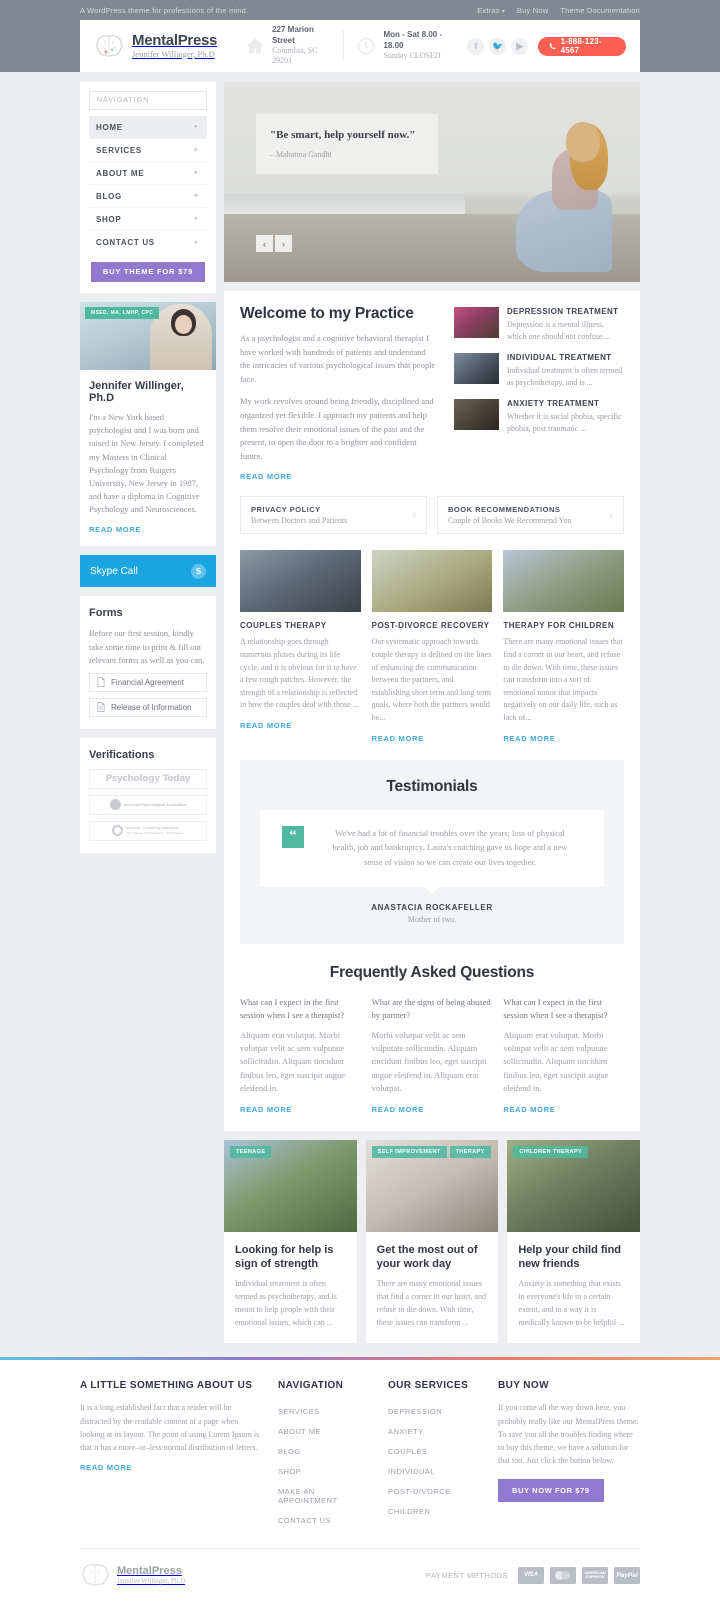  What do you see at coordinates (148, 127) in the screenshot?
I see `sidebar-item-home: HOME ►` at bounding box center [148, 127].